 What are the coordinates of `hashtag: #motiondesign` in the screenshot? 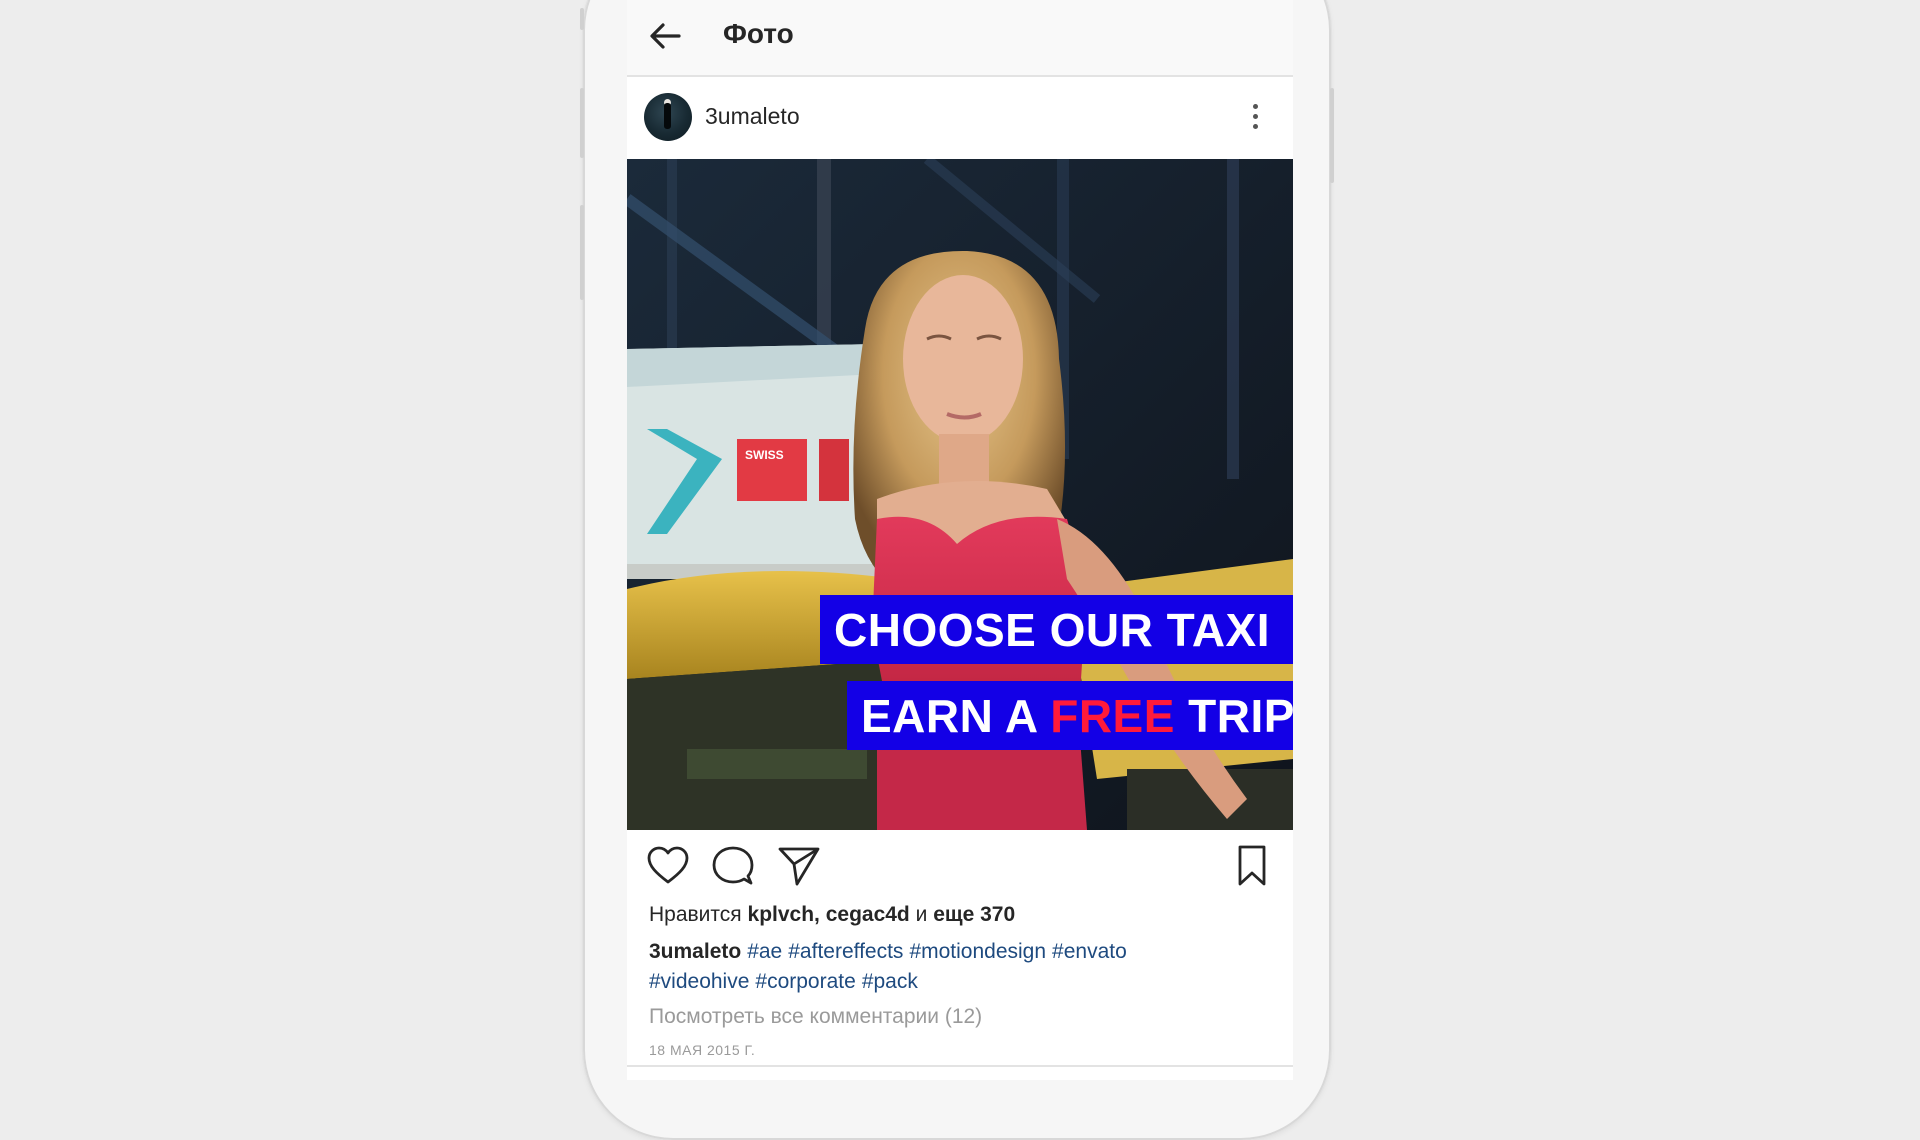 It's located at (977, 951).